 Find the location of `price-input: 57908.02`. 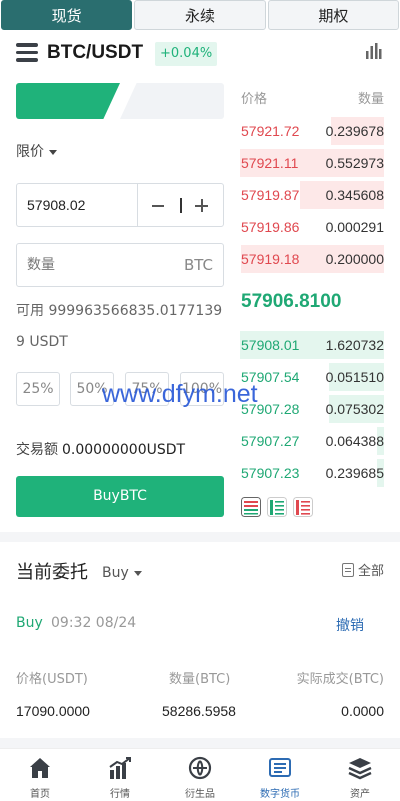

price-input: 57908.02 is located at coordinates (56, 205).